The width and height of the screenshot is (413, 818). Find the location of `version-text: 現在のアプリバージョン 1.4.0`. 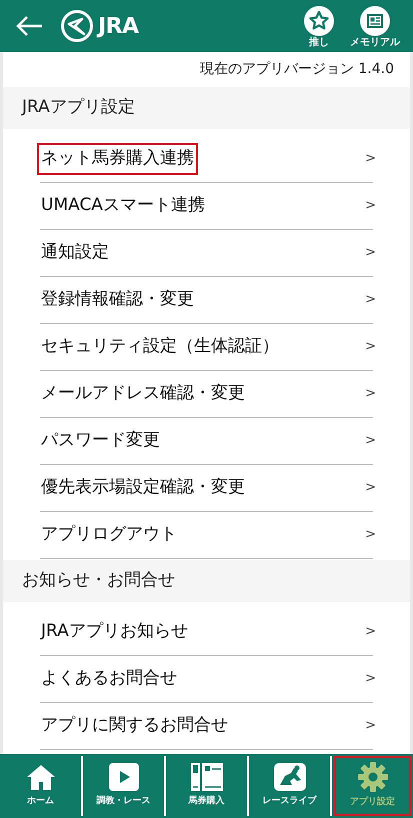

version-text: 現在のアプリバージョン 1.4.0 is located at coordinates (297, 69).